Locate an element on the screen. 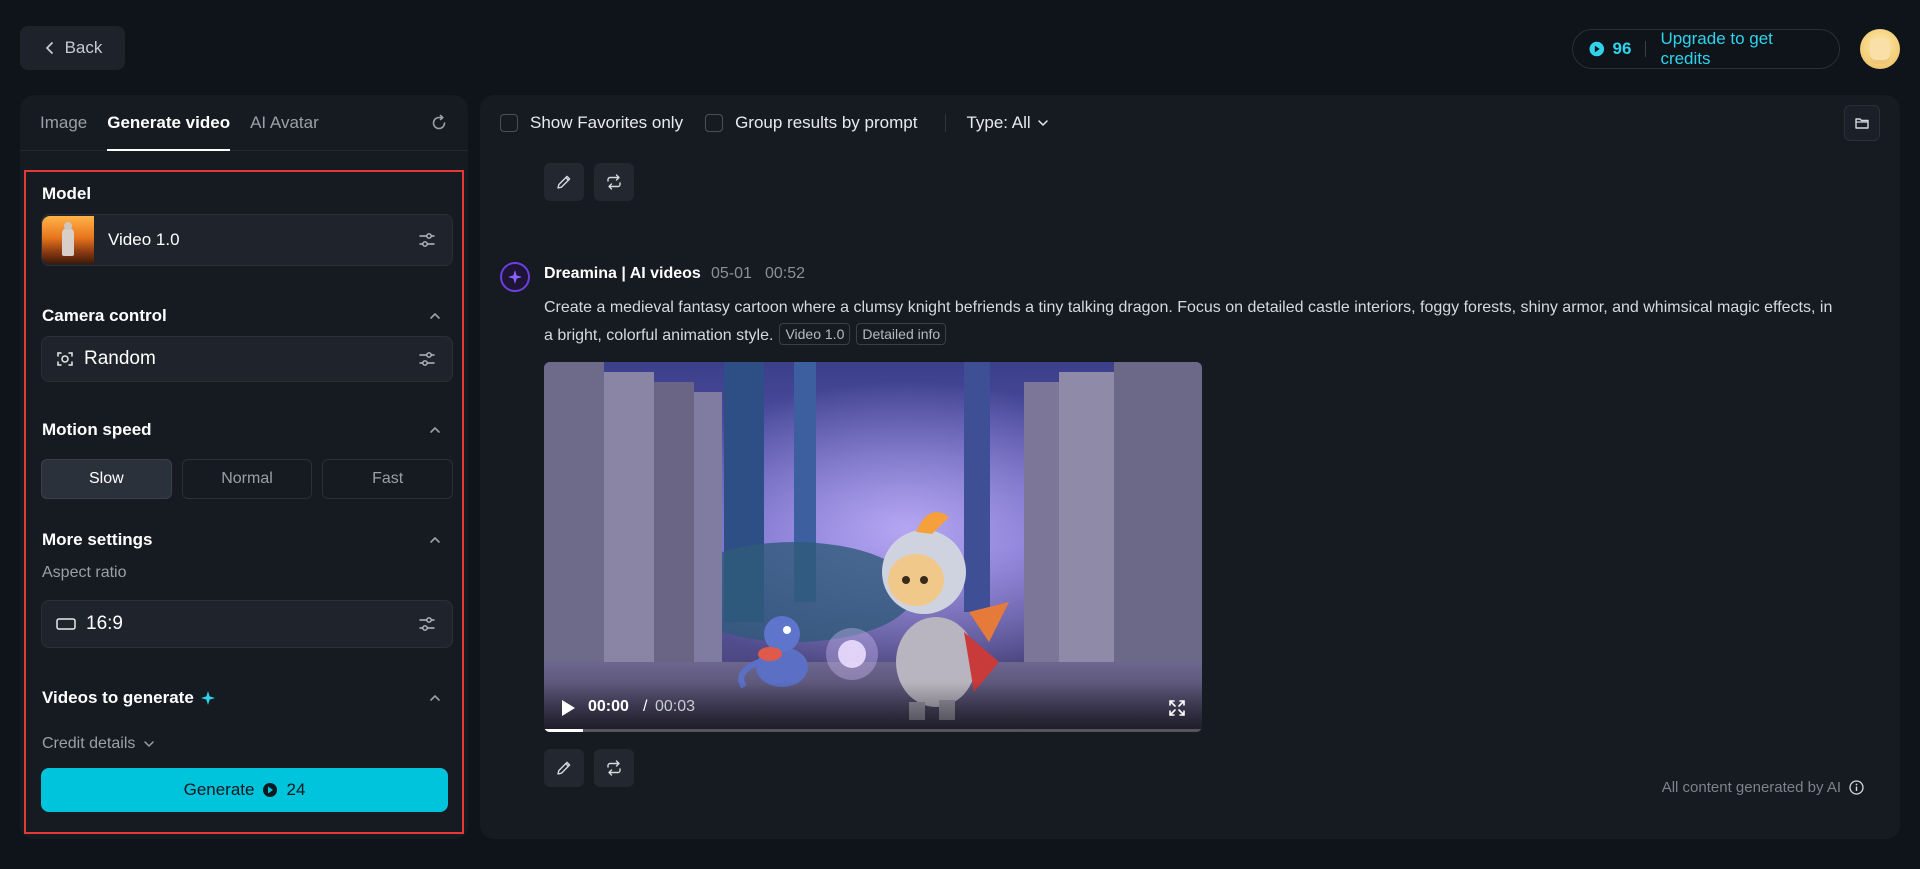  motion-speed-options: Slow Normal Fast is located at coordinates (247, 479).